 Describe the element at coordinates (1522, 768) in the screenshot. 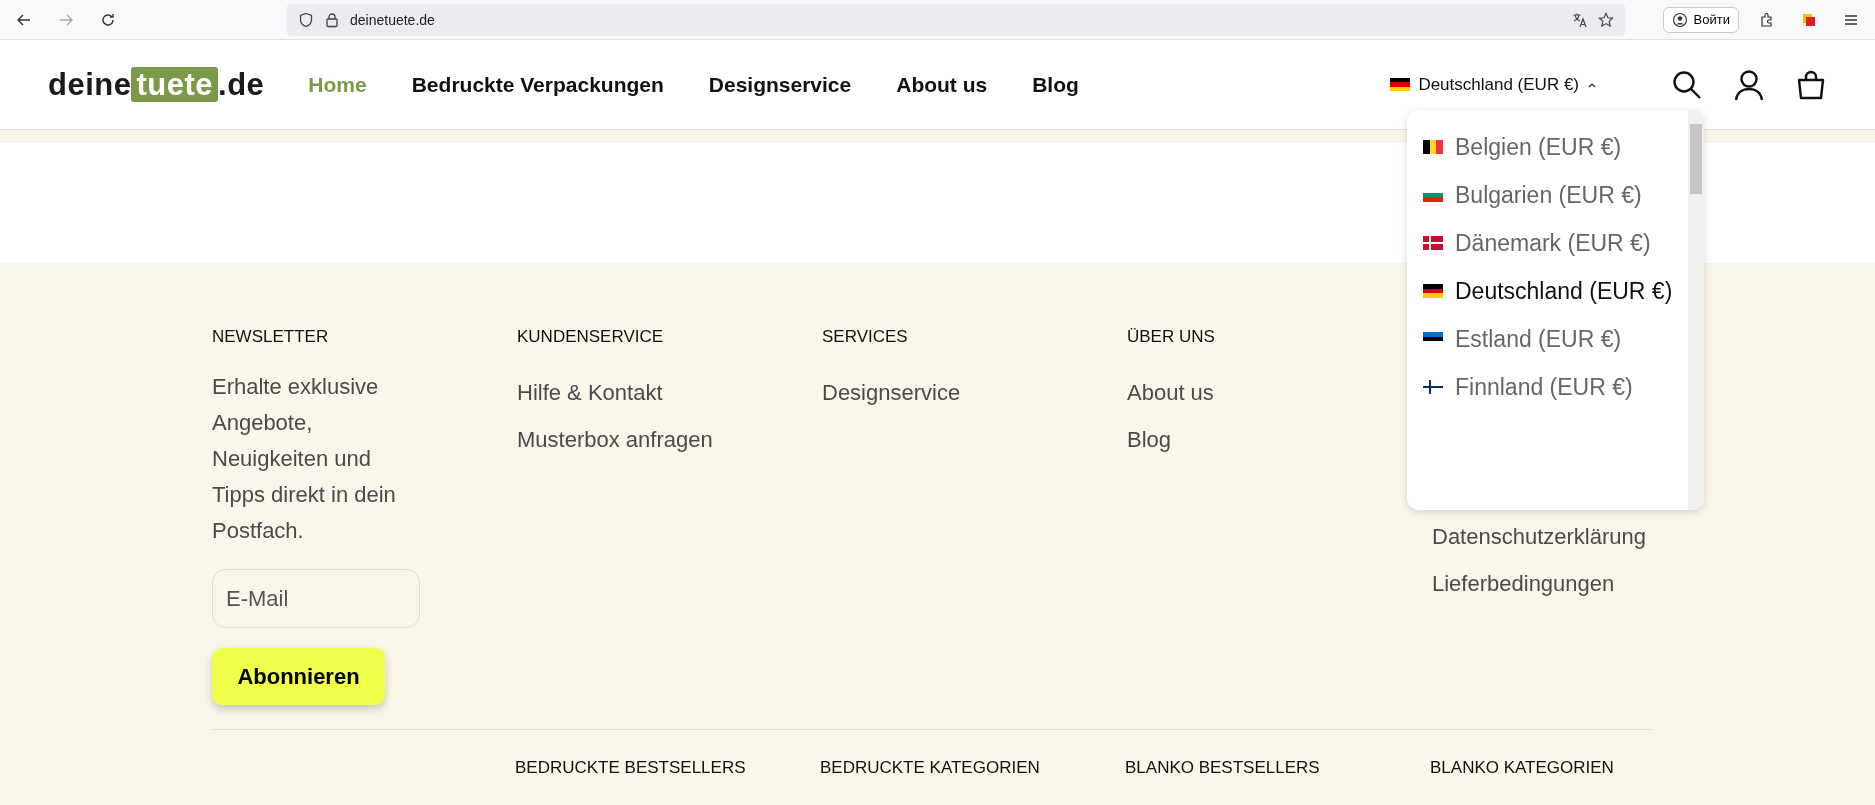

I see `column-heading: BLANKO KATEGORIEN` at that location.